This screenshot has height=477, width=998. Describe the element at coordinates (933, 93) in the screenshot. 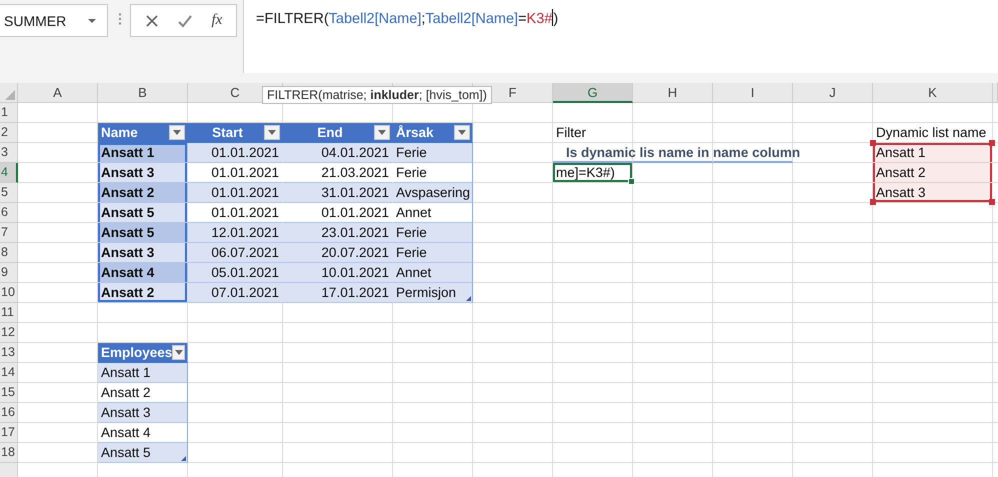

I see `column-header: K` at that location.